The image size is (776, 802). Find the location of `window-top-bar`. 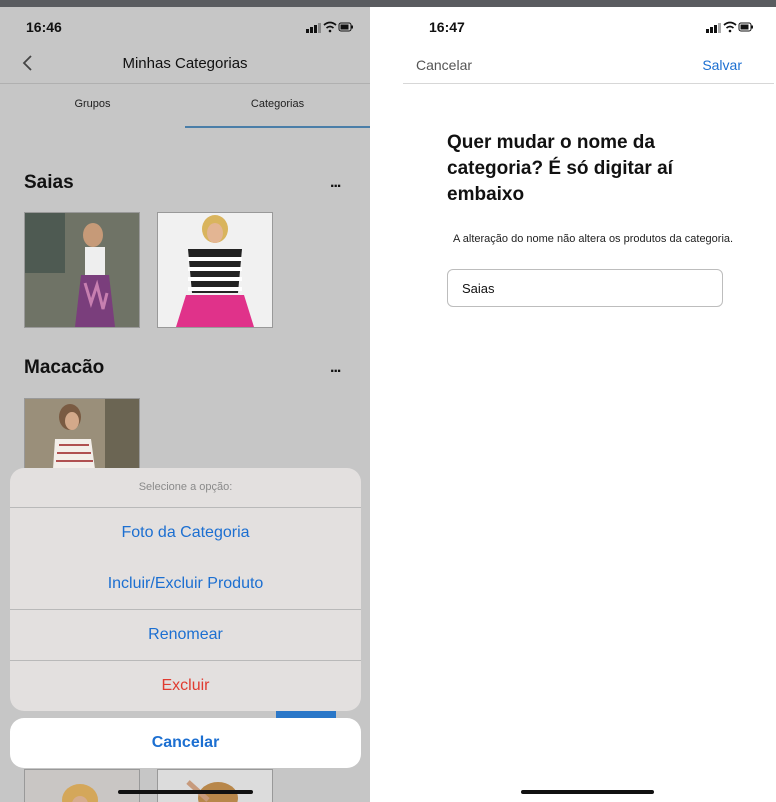

window-top-bar is located at coordinates (388, 3).